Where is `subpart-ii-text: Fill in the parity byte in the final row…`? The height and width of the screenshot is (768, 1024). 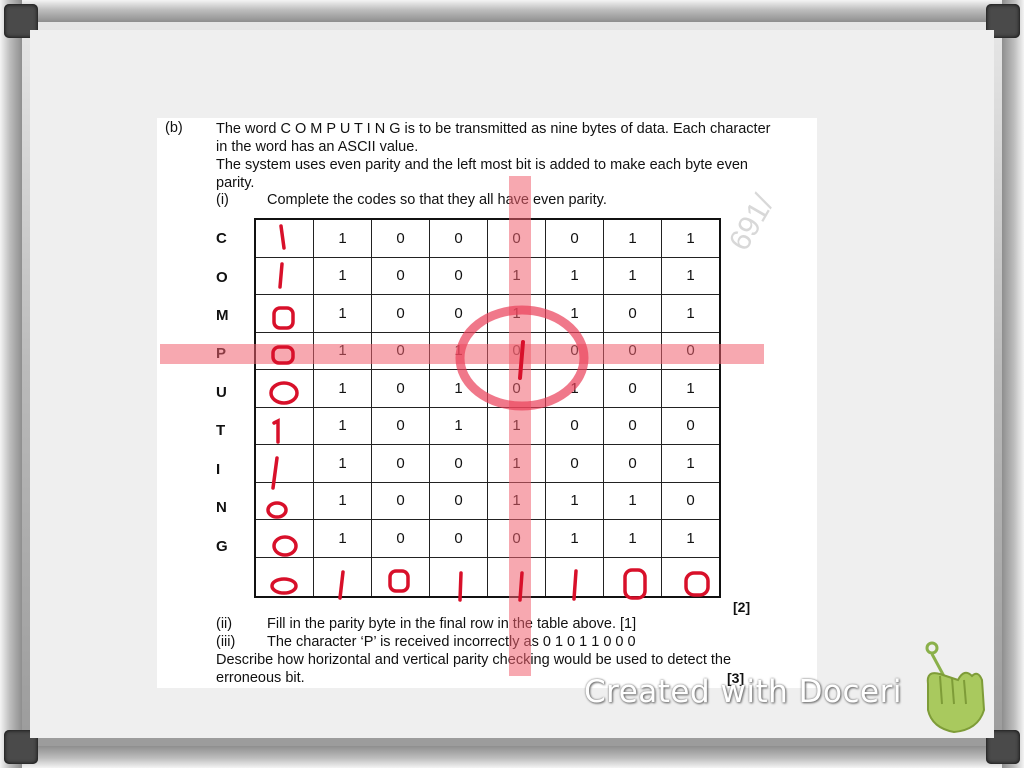
subpart-ii-text: Fill in the parity byte in the final row… is located at coordinates (452, 624).